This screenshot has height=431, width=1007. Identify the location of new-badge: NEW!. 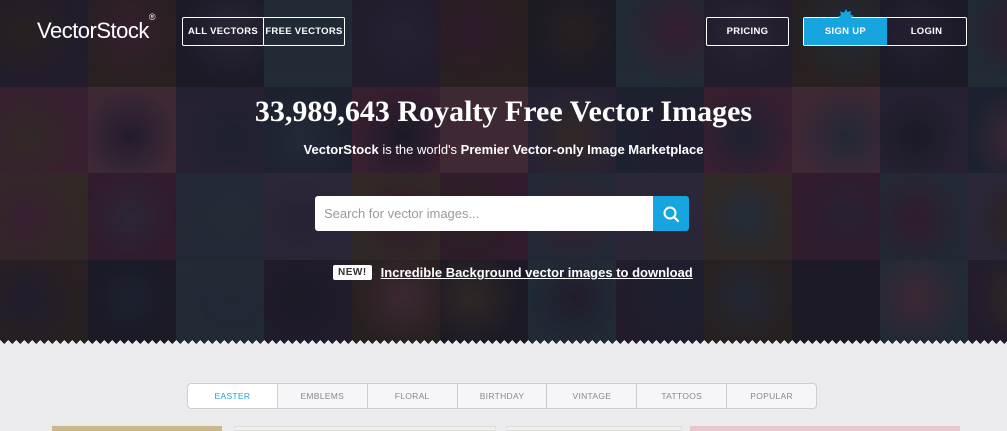
(352, 272).